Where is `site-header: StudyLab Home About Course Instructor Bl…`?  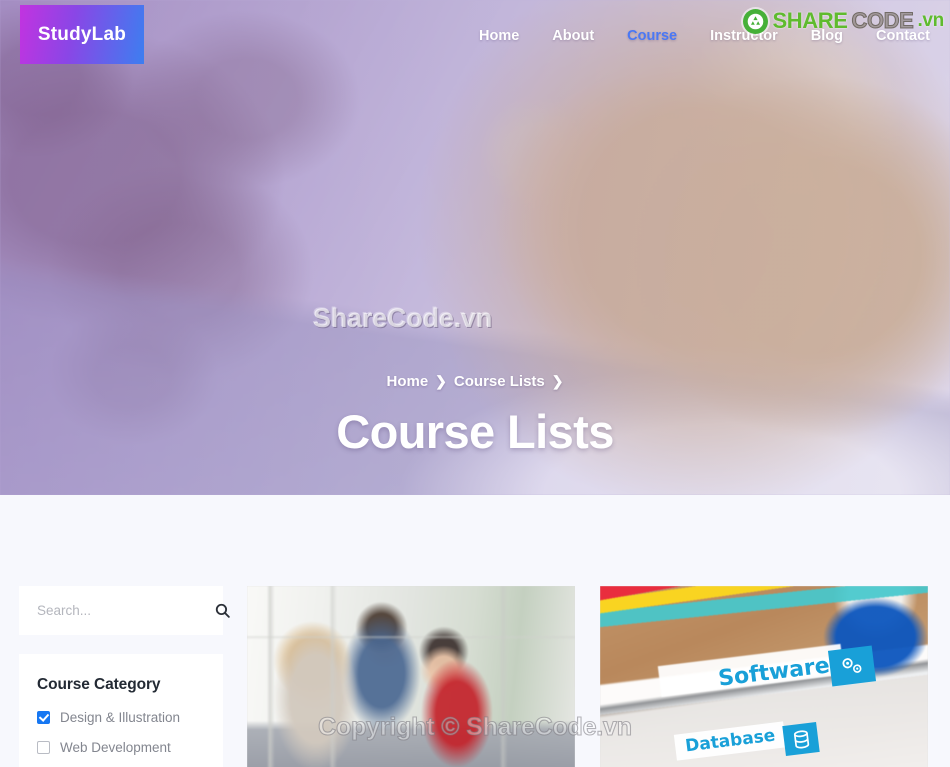
site-header: StudyLab Home About Course Instructor Bl… is located at coordinates (475, 35).